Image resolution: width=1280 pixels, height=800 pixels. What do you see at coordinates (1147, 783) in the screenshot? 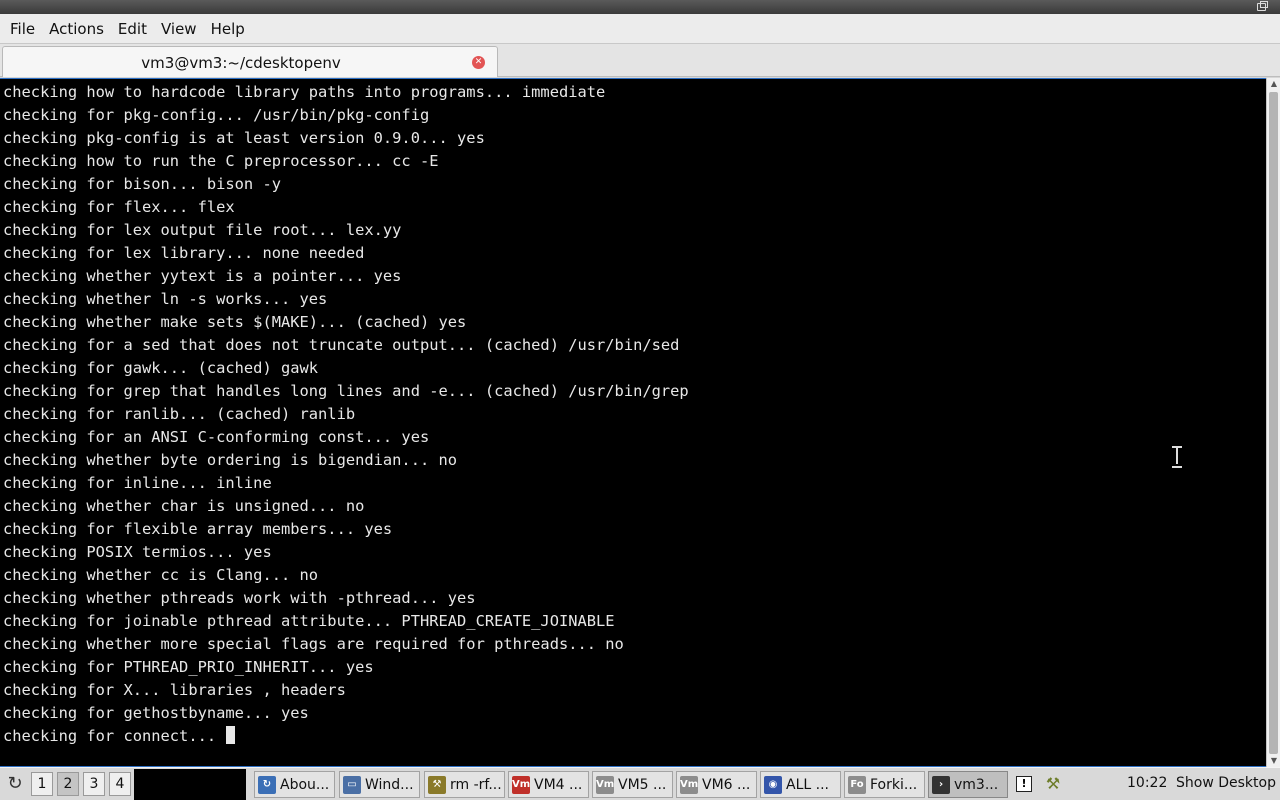
I see `clock: 10:22` at bounding box center [1147, 783].